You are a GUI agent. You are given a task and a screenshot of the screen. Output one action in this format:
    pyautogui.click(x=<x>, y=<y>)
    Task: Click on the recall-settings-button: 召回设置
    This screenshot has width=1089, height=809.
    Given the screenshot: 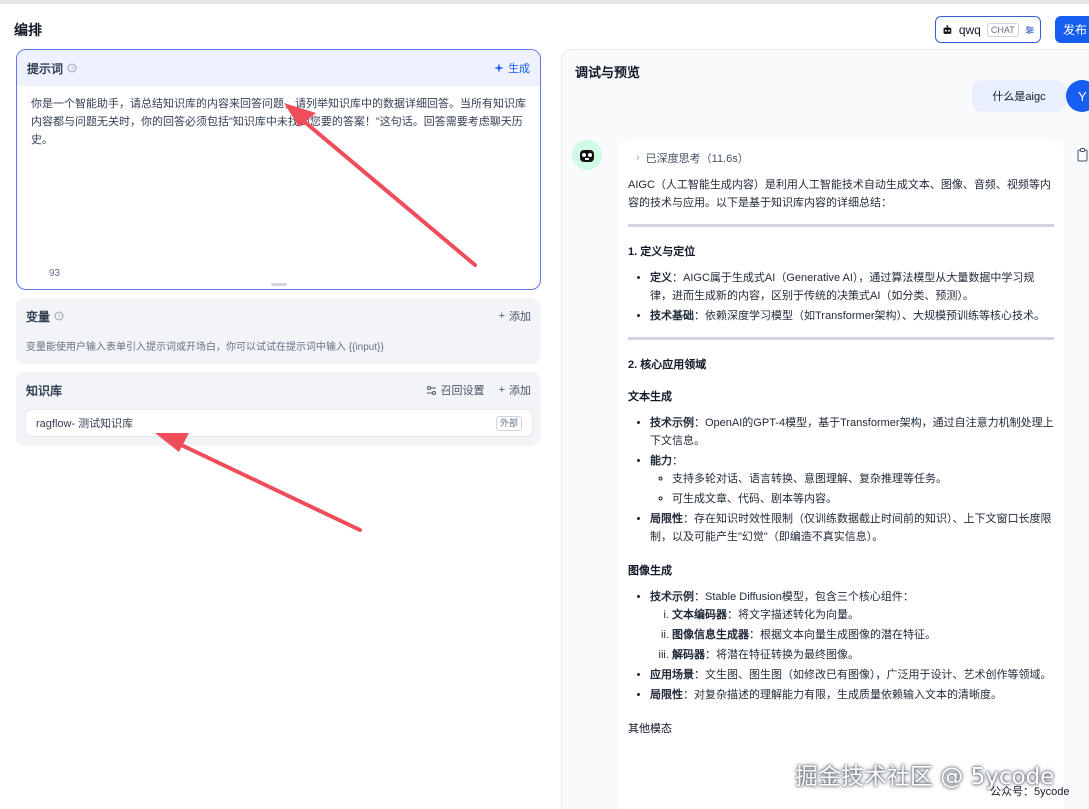 What is the action you would take?
    pyautogui.click(x=455, y=390)
    